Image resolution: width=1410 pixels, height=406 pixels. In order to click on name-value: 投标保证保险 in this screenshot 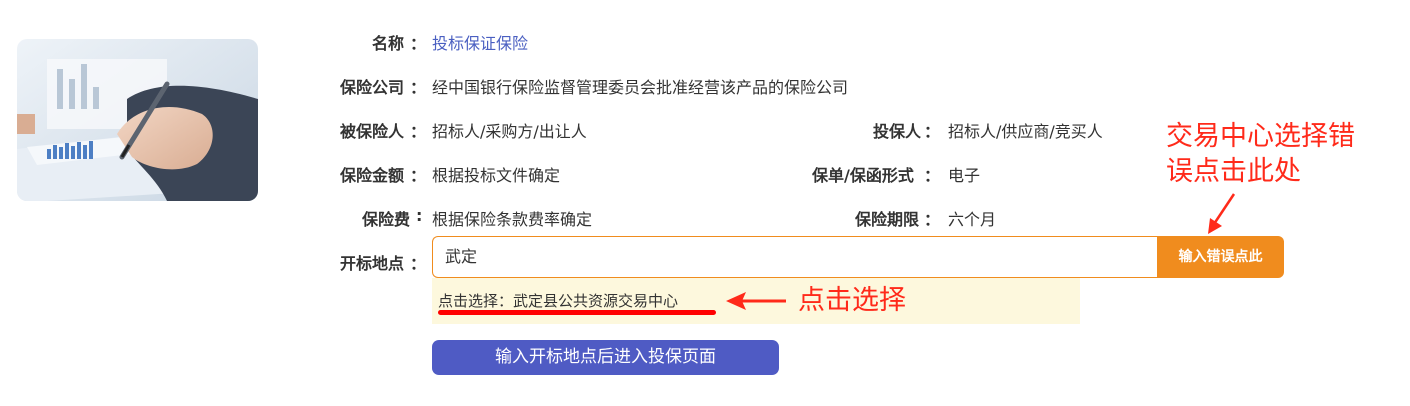, I will do `click(480, 42)`.